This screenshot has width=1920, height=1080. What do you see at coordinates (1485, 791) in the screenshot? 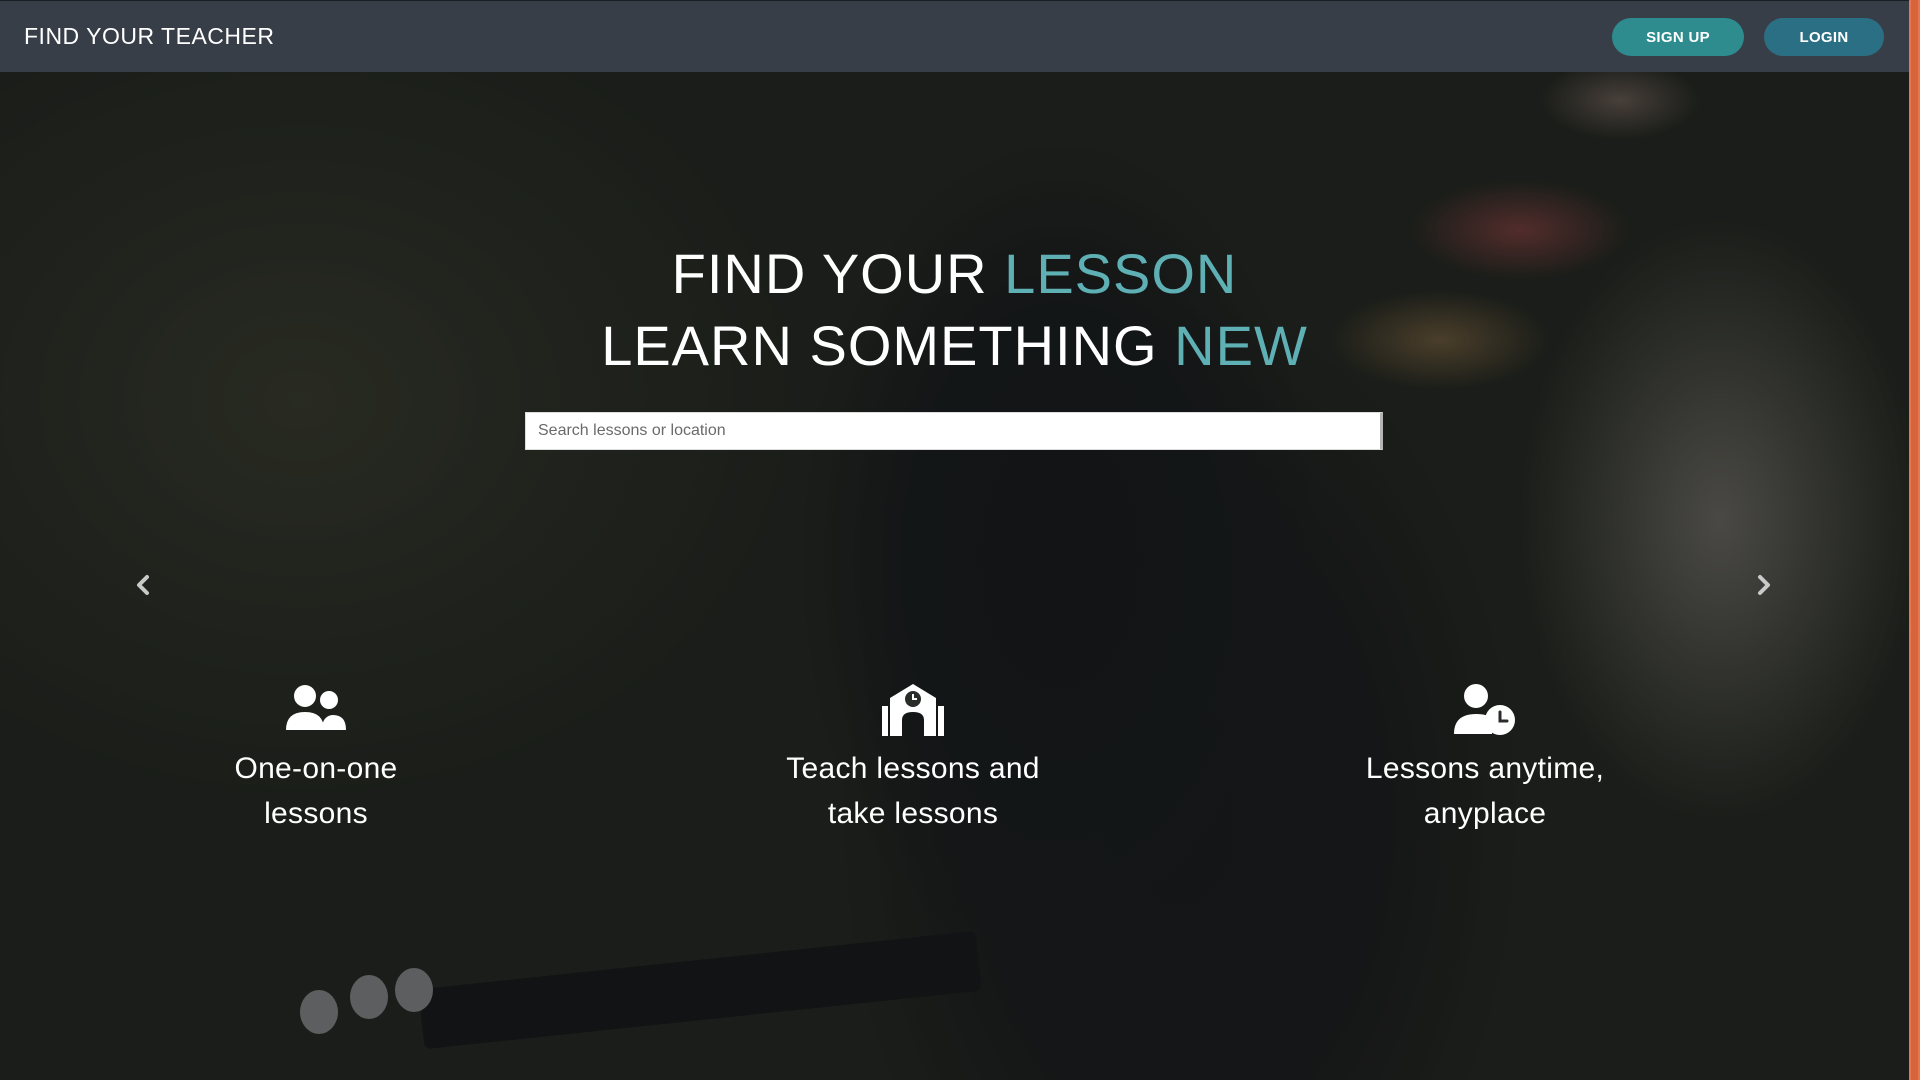
I see `feature-label: Lessons anytime, anyplace` at bounding box center [1485, 791].